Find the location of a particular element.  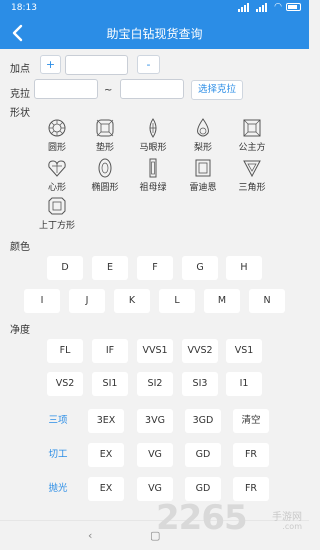

shape-label: 垫形 is located at coordinates (104, 148).